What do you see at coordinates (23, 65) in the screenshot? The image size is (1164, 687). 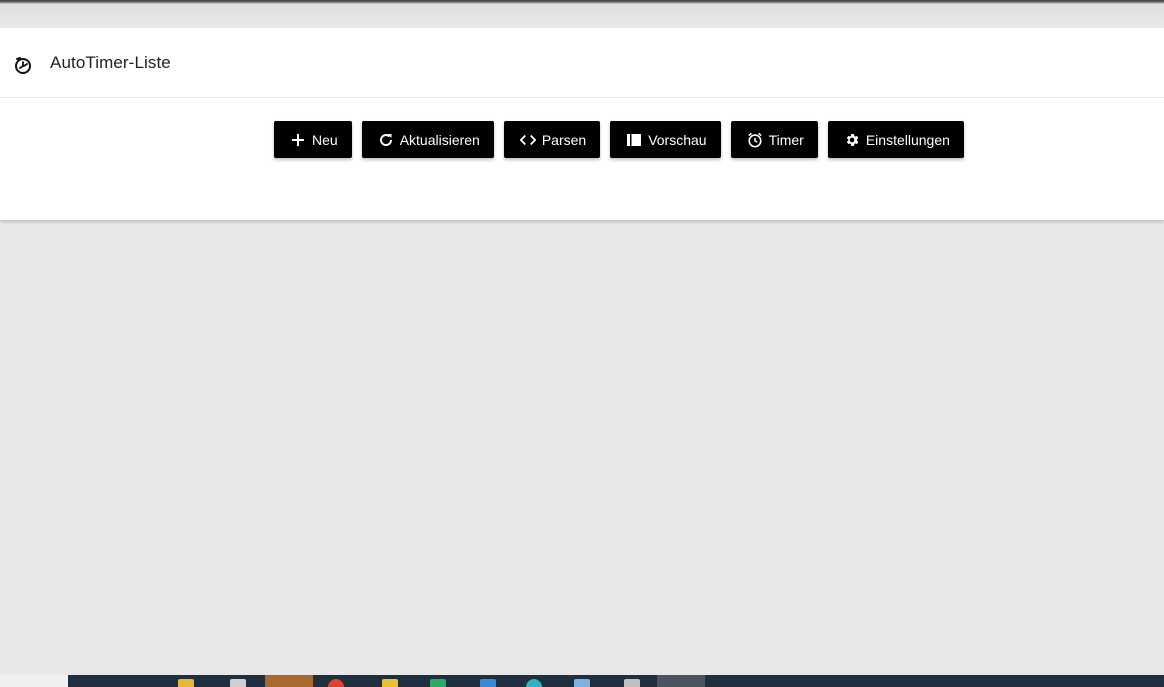 I see `autotimer-icon` at bounding box center [23, 65].